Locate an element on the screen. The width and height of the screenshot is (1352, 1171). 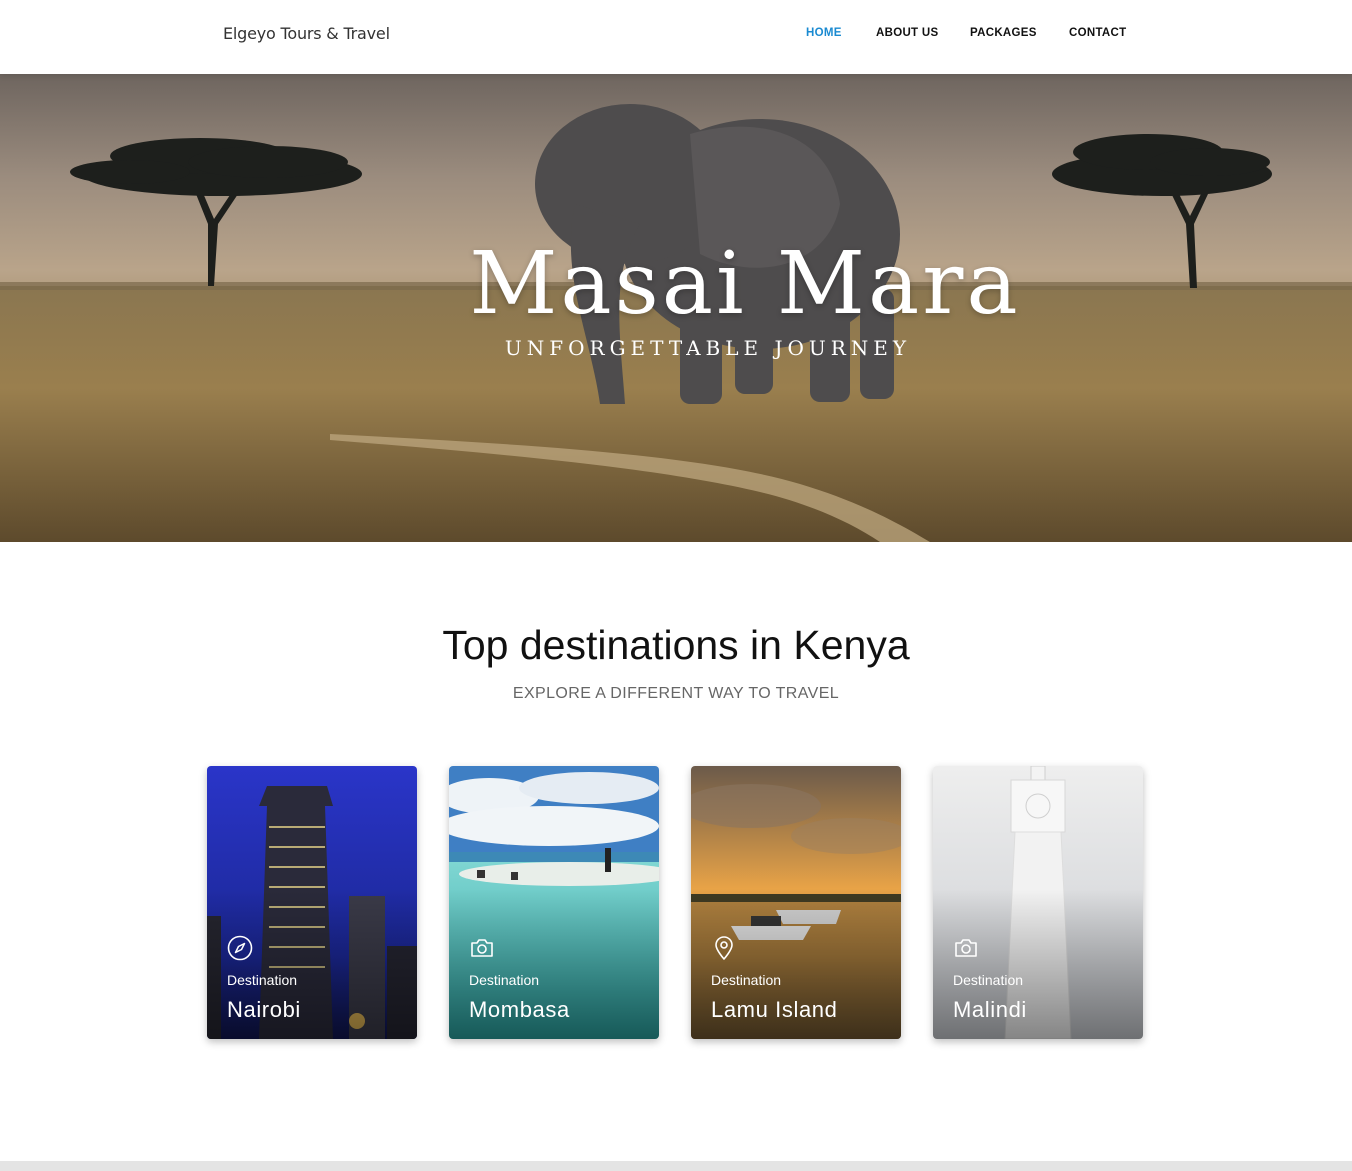
hero-subtitle: UNFORGETTABLE JOURNEY is located at coordinates (708, 348).